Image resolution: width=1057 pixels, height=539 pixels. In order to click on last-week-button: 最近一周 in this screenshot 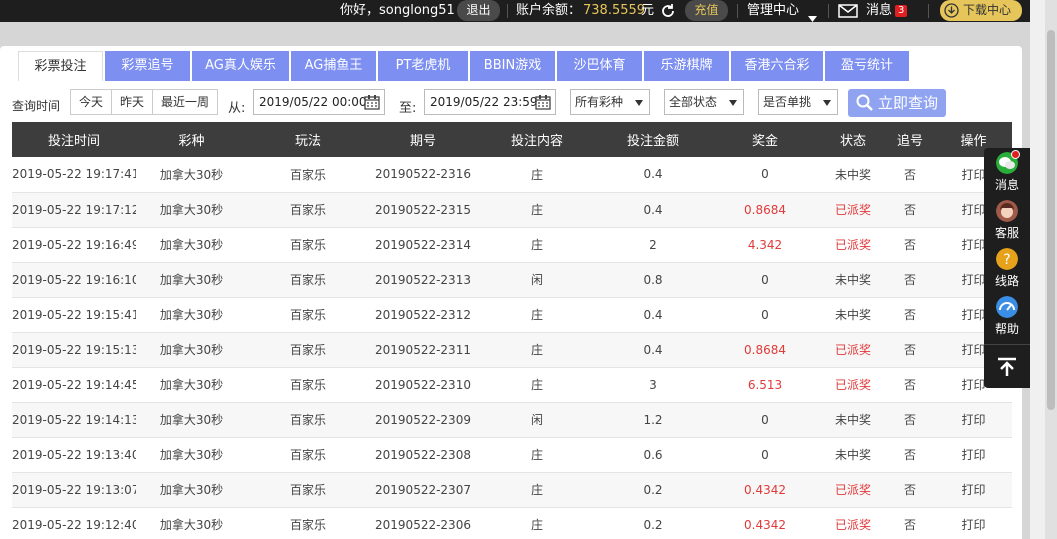, I will do `click(185, 102)`.